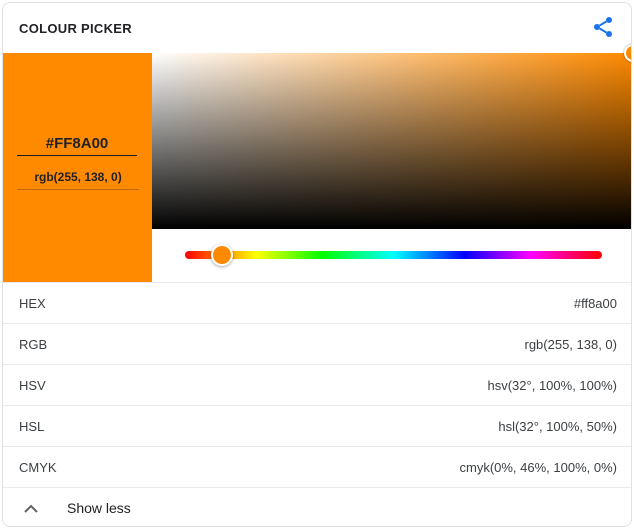 The height and width of the screenshot is (529, 634). I want to click on chevron-up-icon, so click(31, 508).